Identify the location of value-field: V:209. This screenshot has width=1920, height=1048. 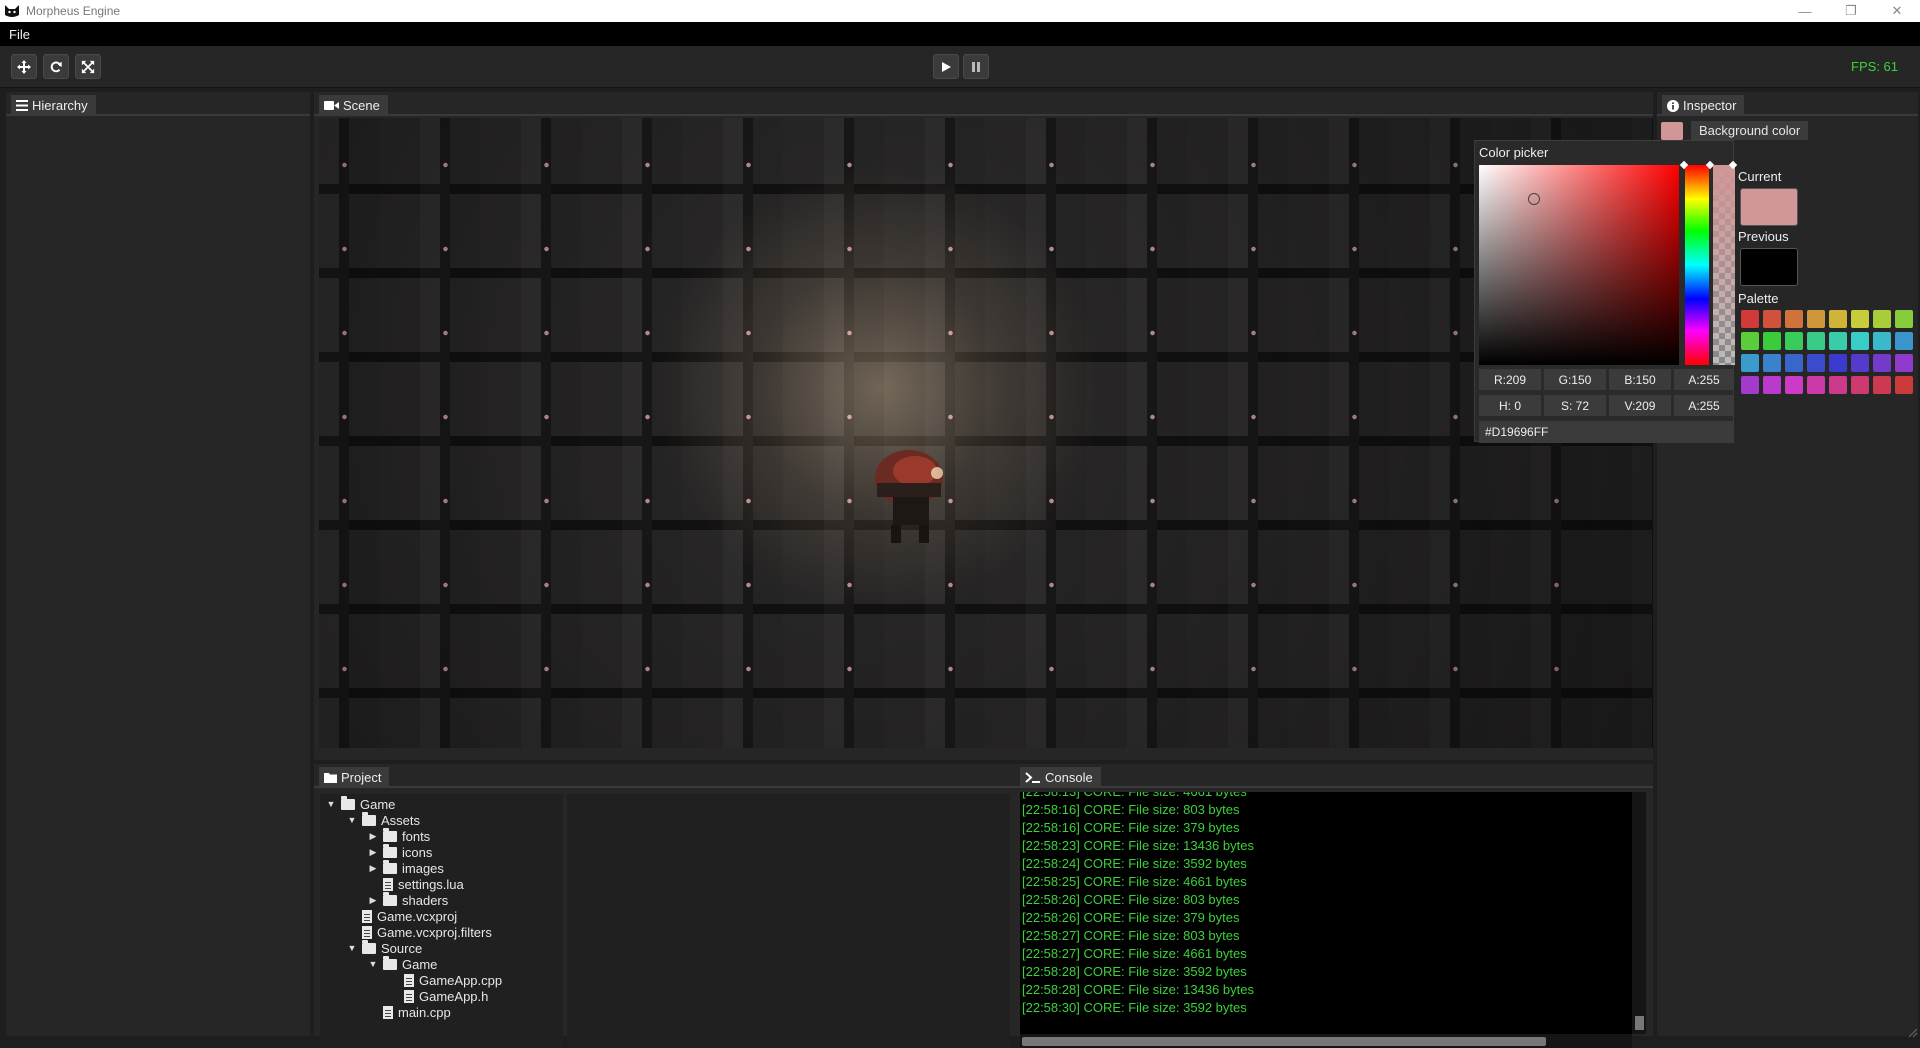
(1640, 405).